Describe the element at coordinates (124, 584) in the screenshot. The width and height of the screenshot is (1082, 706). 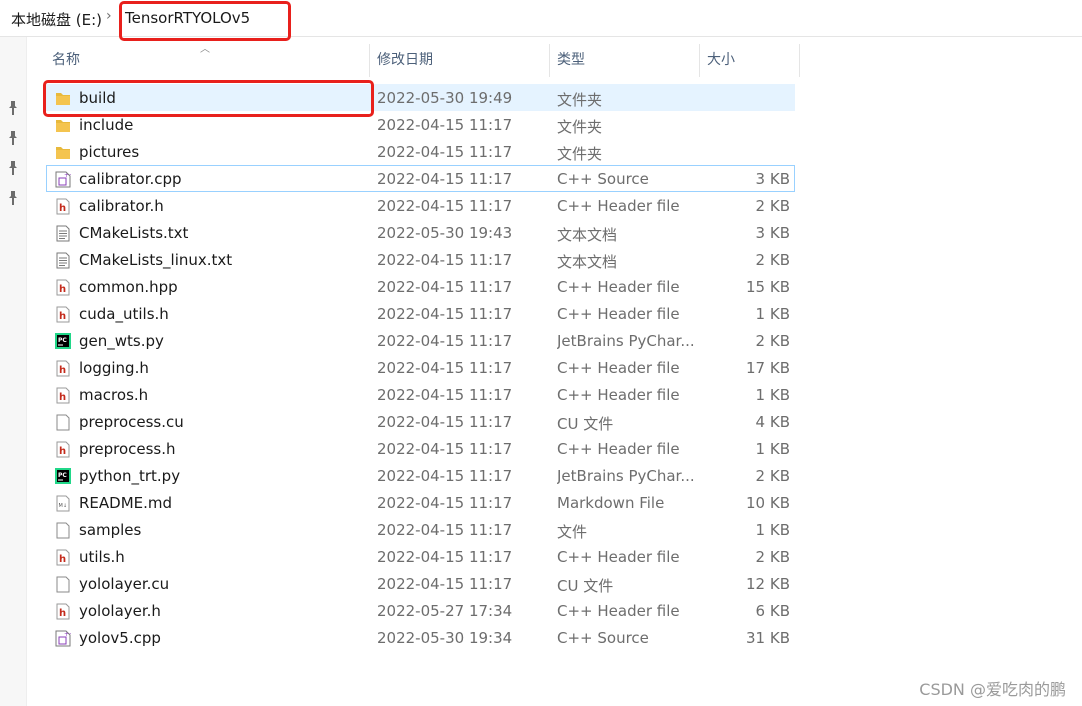
I see `file-name: yololayer.cu` at that location.